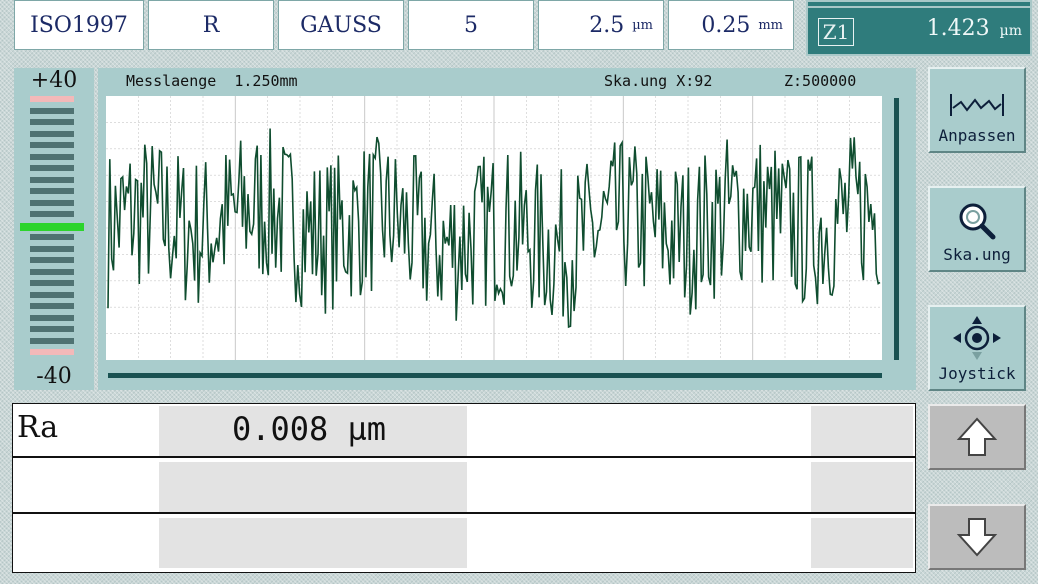 The height and width of the screenshot is (584, 1038). Describe the element at coordinates (1010, 31) in the screenshot. I see `z-value-unit: µm` at that location.